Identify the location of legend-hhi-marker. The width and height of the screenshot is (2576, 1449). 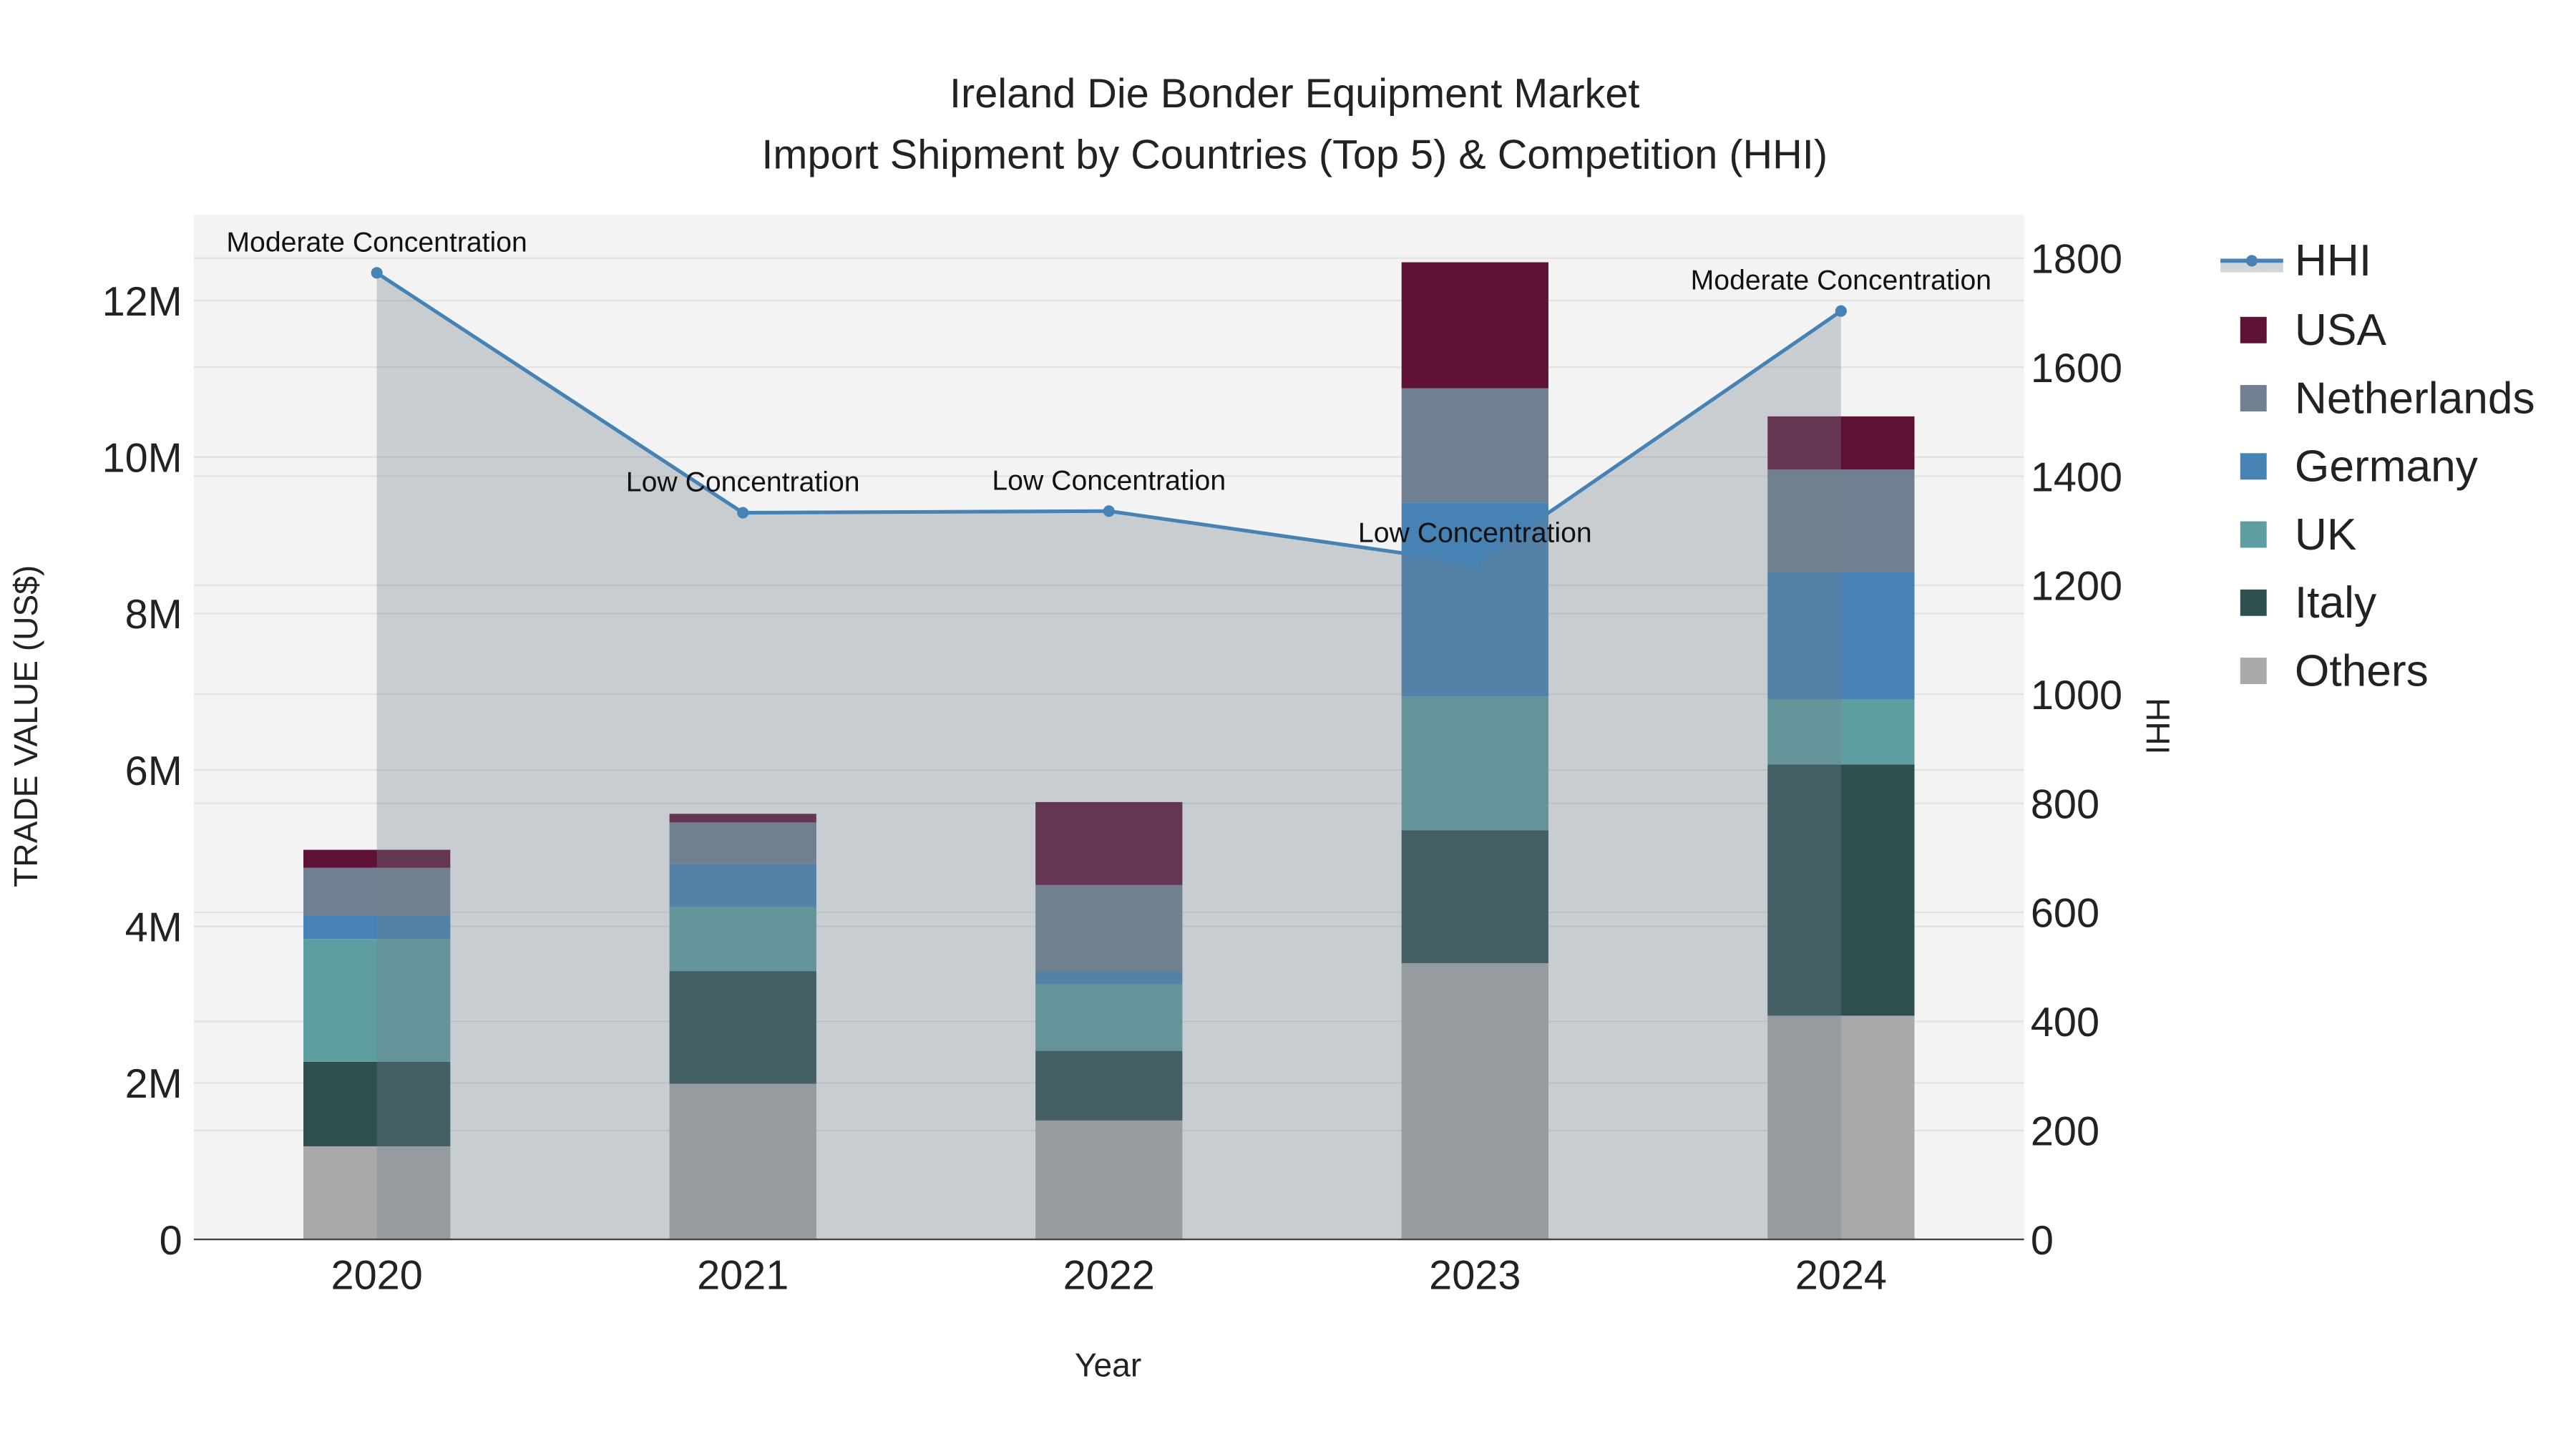
(2251, 261).